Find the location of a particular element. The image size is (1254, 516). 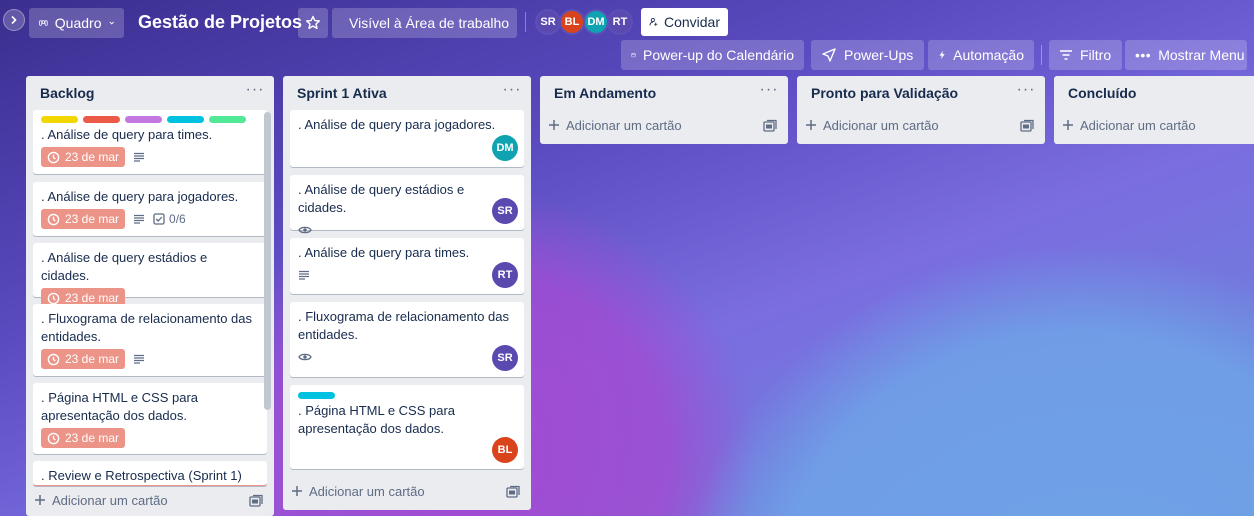

list-title: Em Andamento is located at coordinates (605, 93).